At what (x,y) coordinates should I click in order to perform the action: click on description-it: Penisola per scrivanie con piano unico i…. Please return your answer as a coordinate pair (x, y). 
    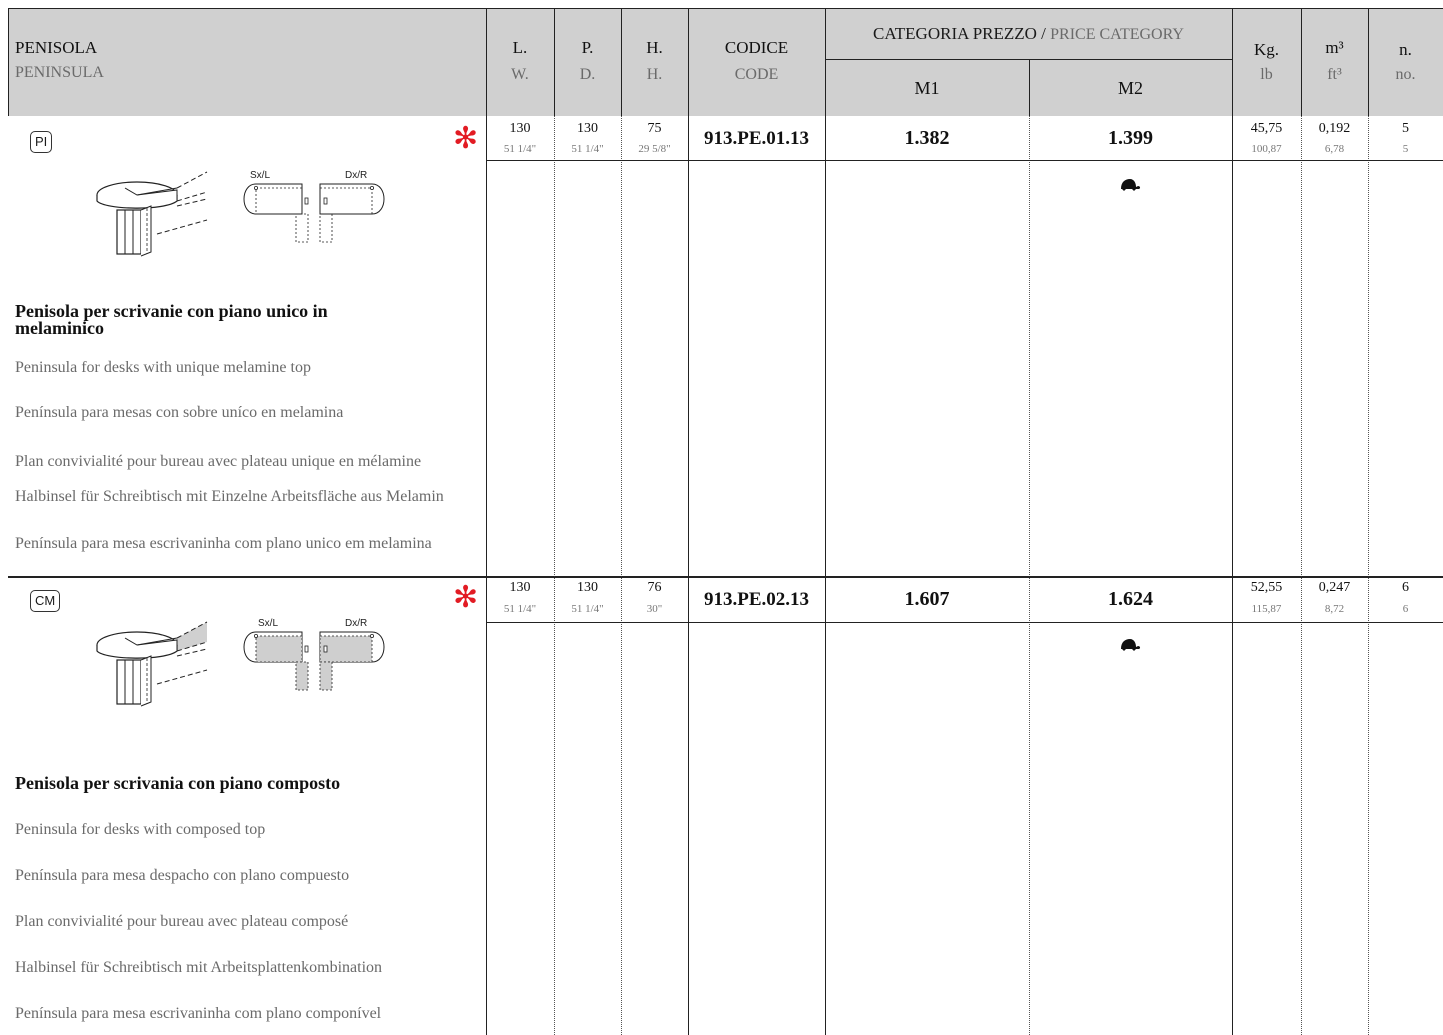
    Looking at the image, I should click on (171, 319).